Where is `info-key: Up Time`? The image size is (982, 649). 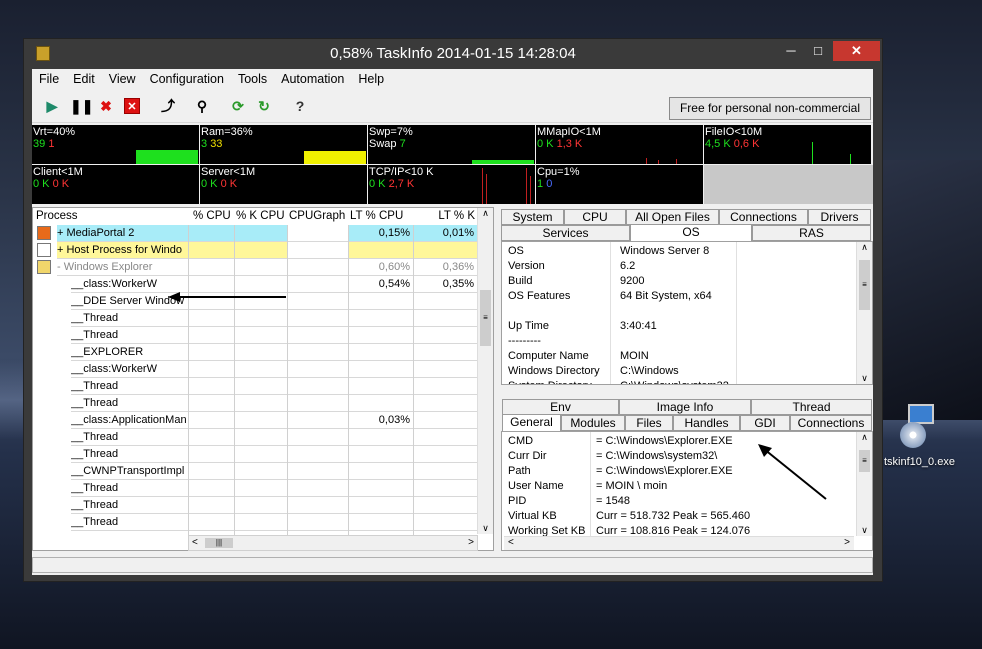 info-key: Up Time is located at coordinates (528, 326).